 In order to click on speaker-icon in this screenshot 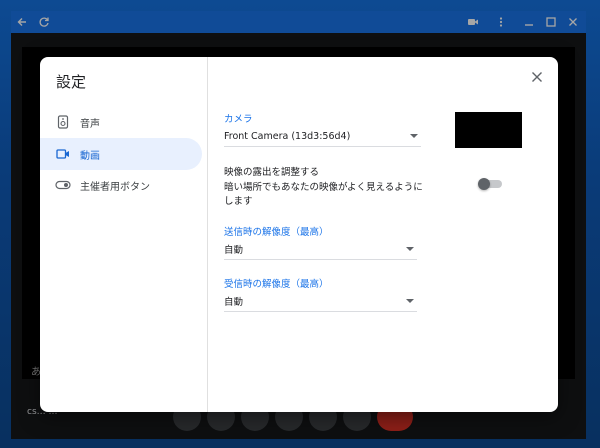, I will do `click(63, 122)`.